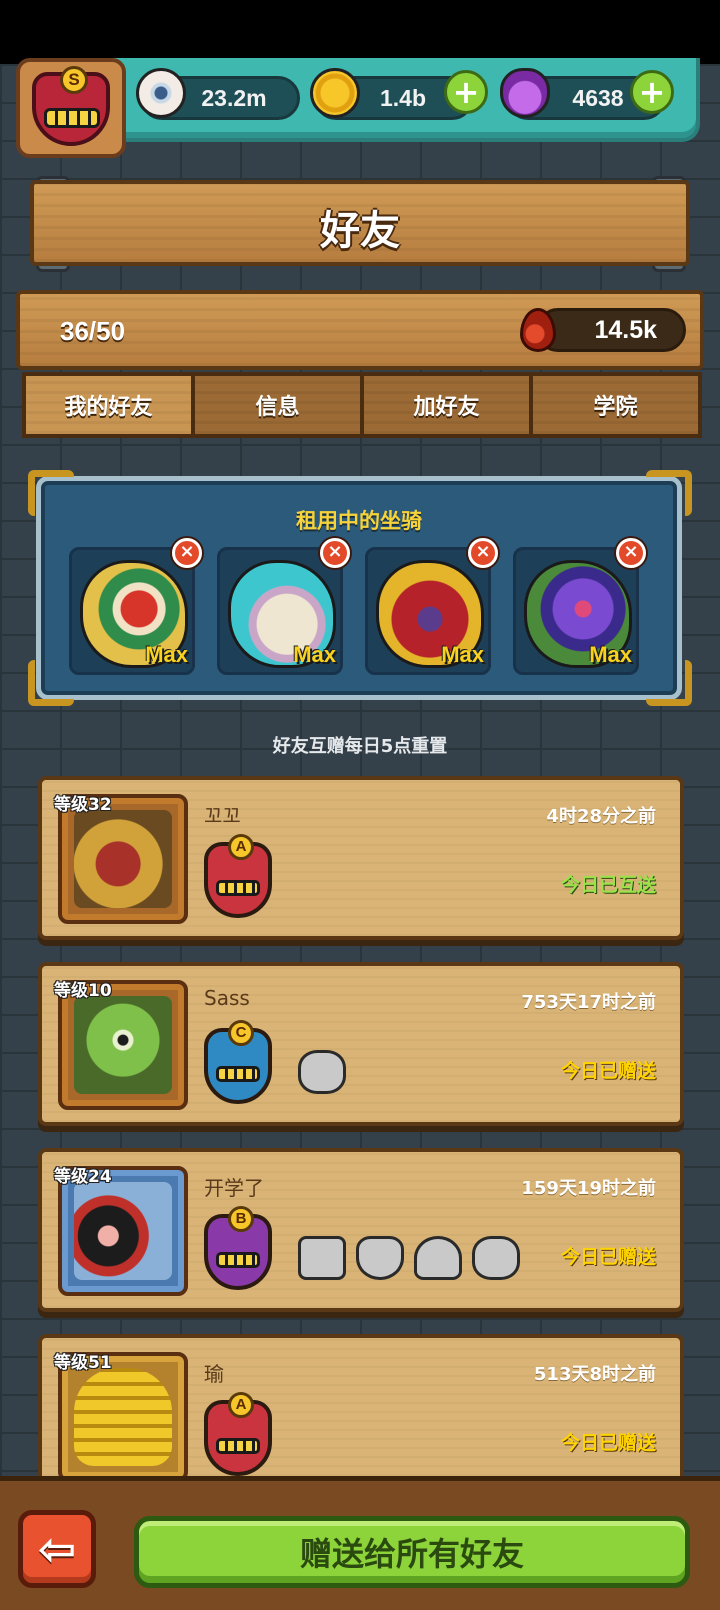  I want to click on blood-drop-icon, so click(538, 330).